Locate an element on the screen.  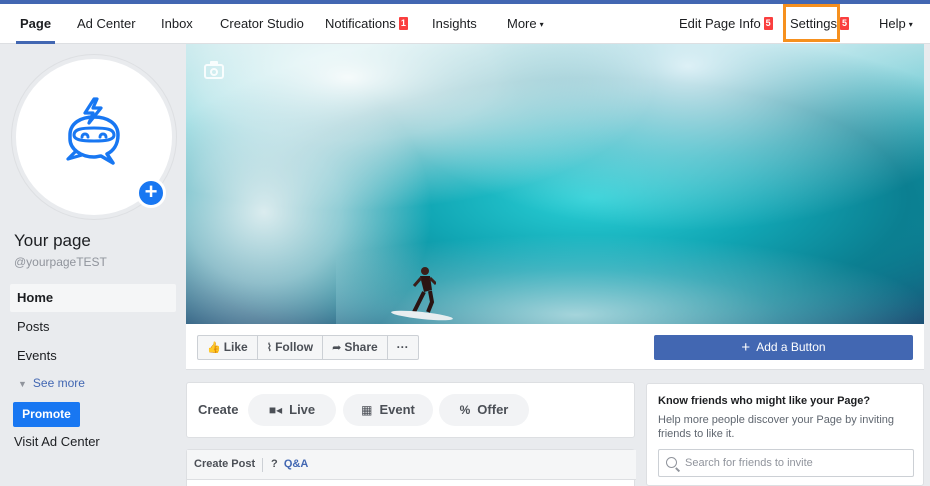
thumbs-up-icon: 👍 is located at coordinates (214, 348).